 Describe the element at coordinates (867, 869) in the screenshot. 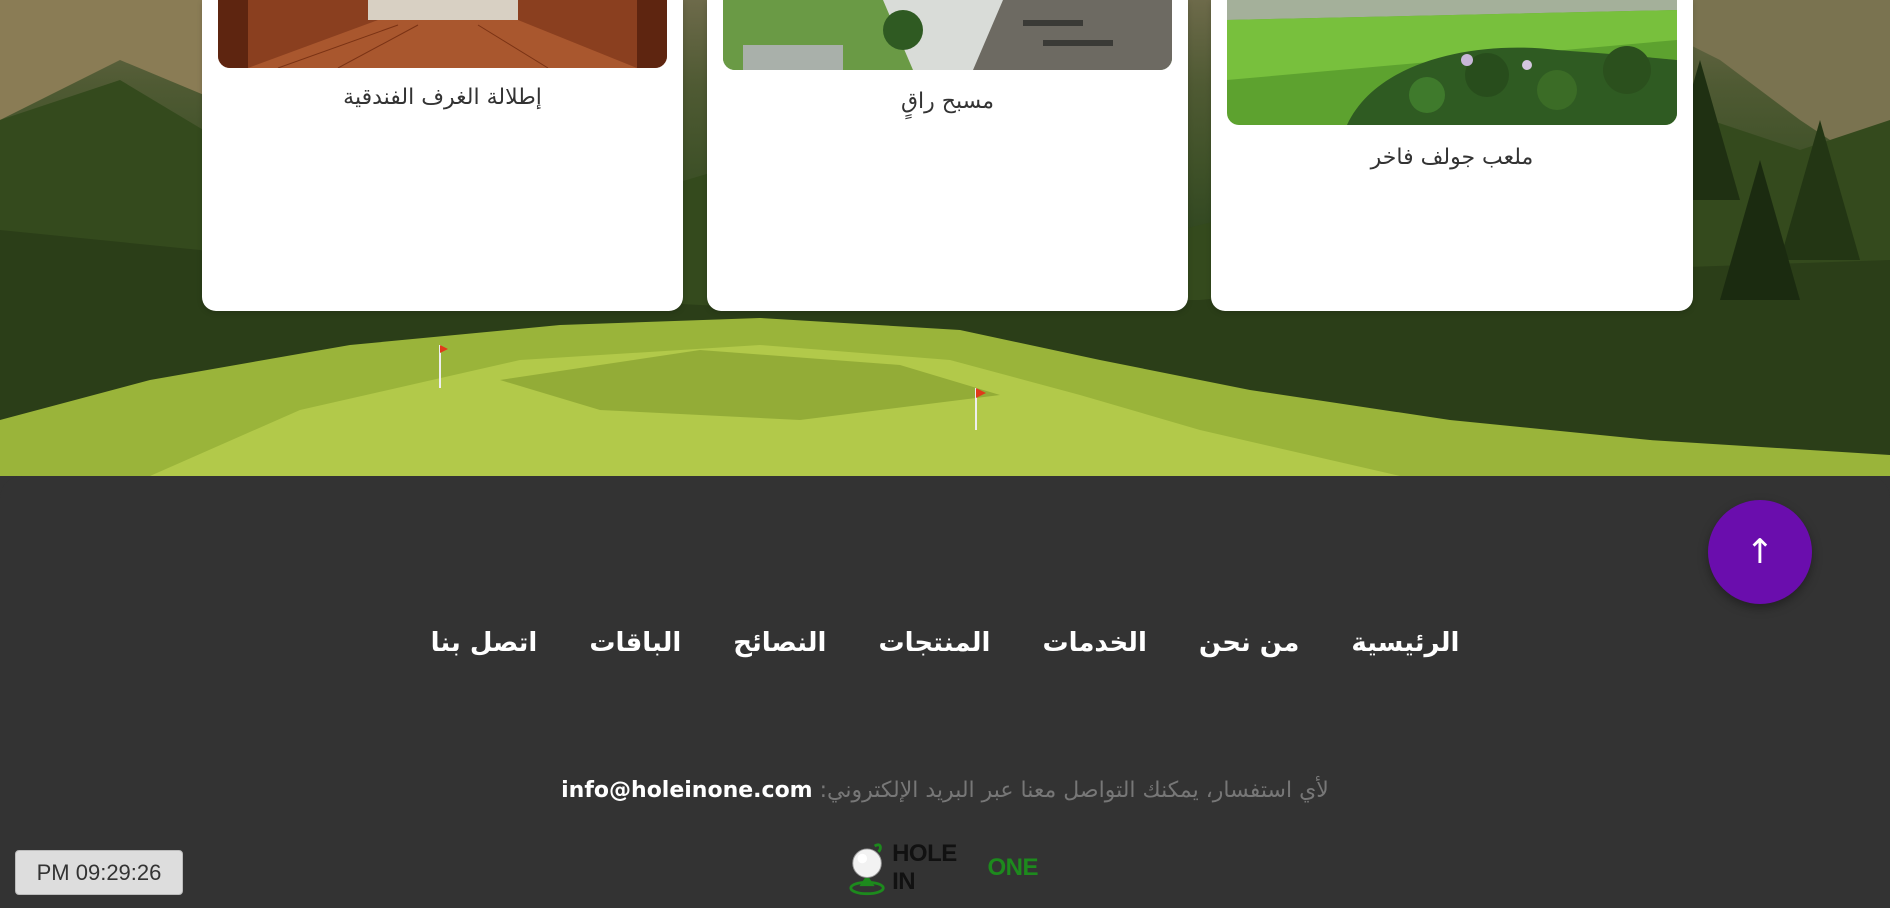

I see `golf-ball-icon` at that location.